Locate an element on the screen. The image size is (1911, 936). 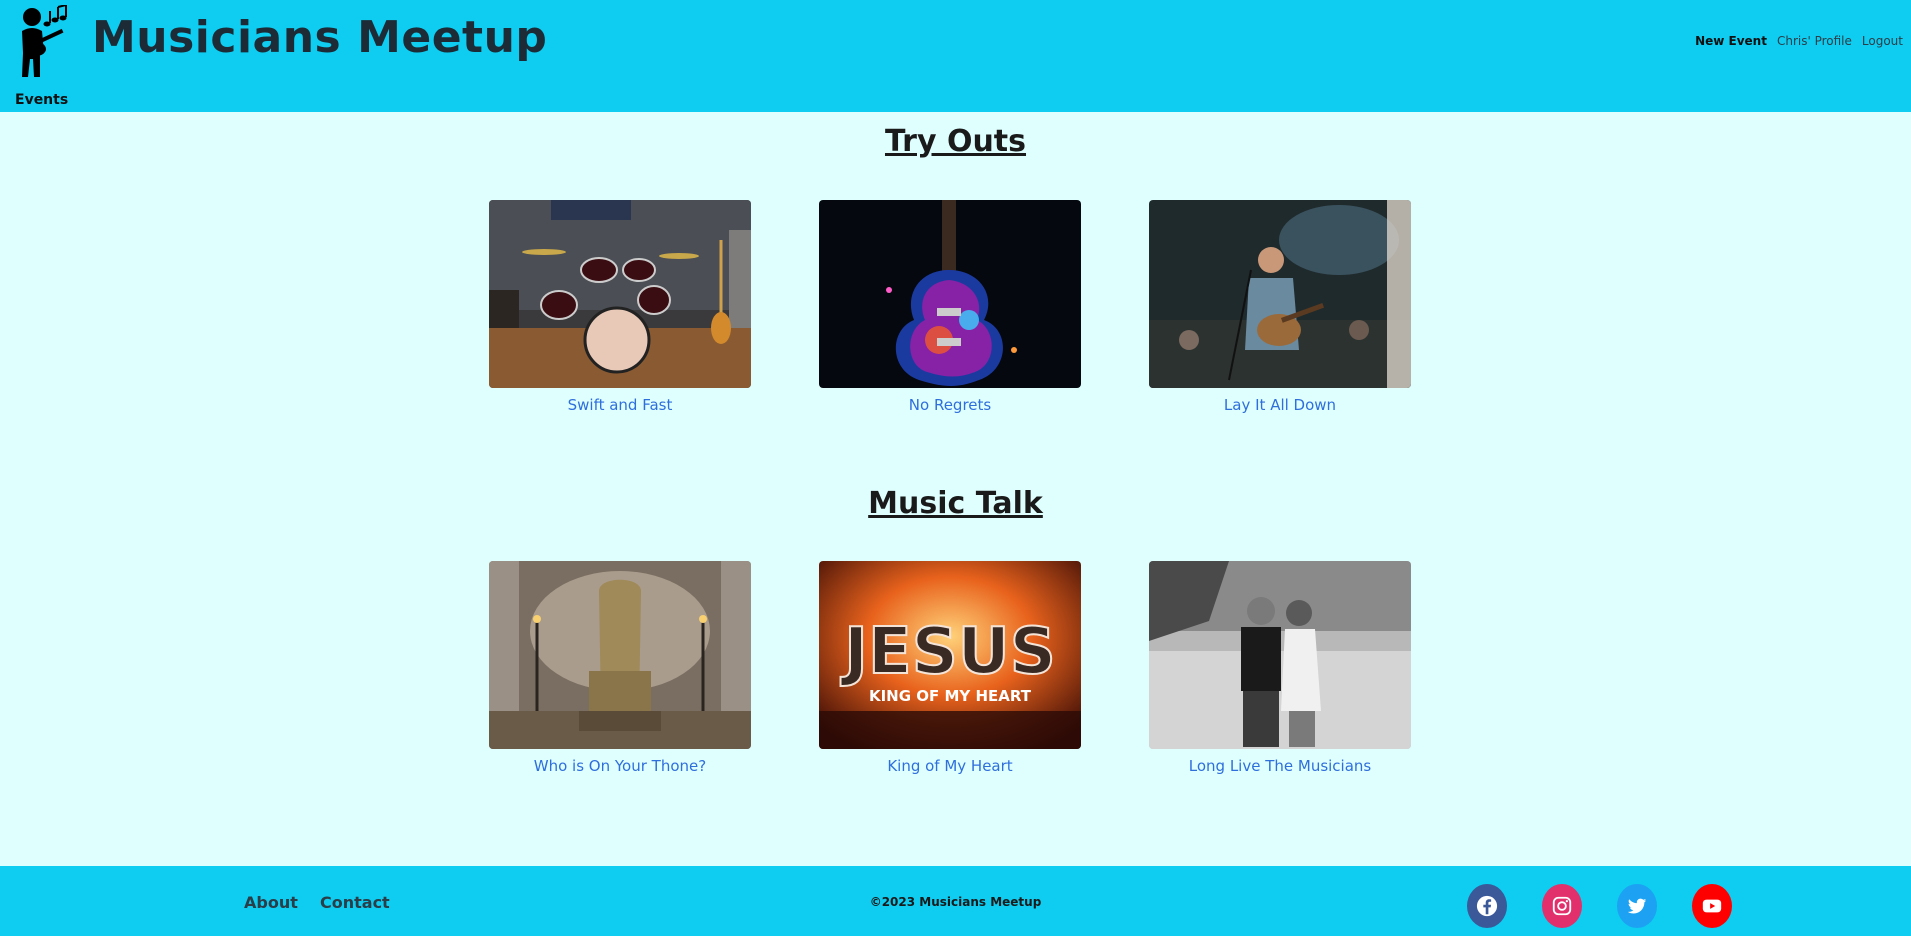
site-footer: About Contact ©2023 Musicians Meetup is located at coordinates (955, 901).